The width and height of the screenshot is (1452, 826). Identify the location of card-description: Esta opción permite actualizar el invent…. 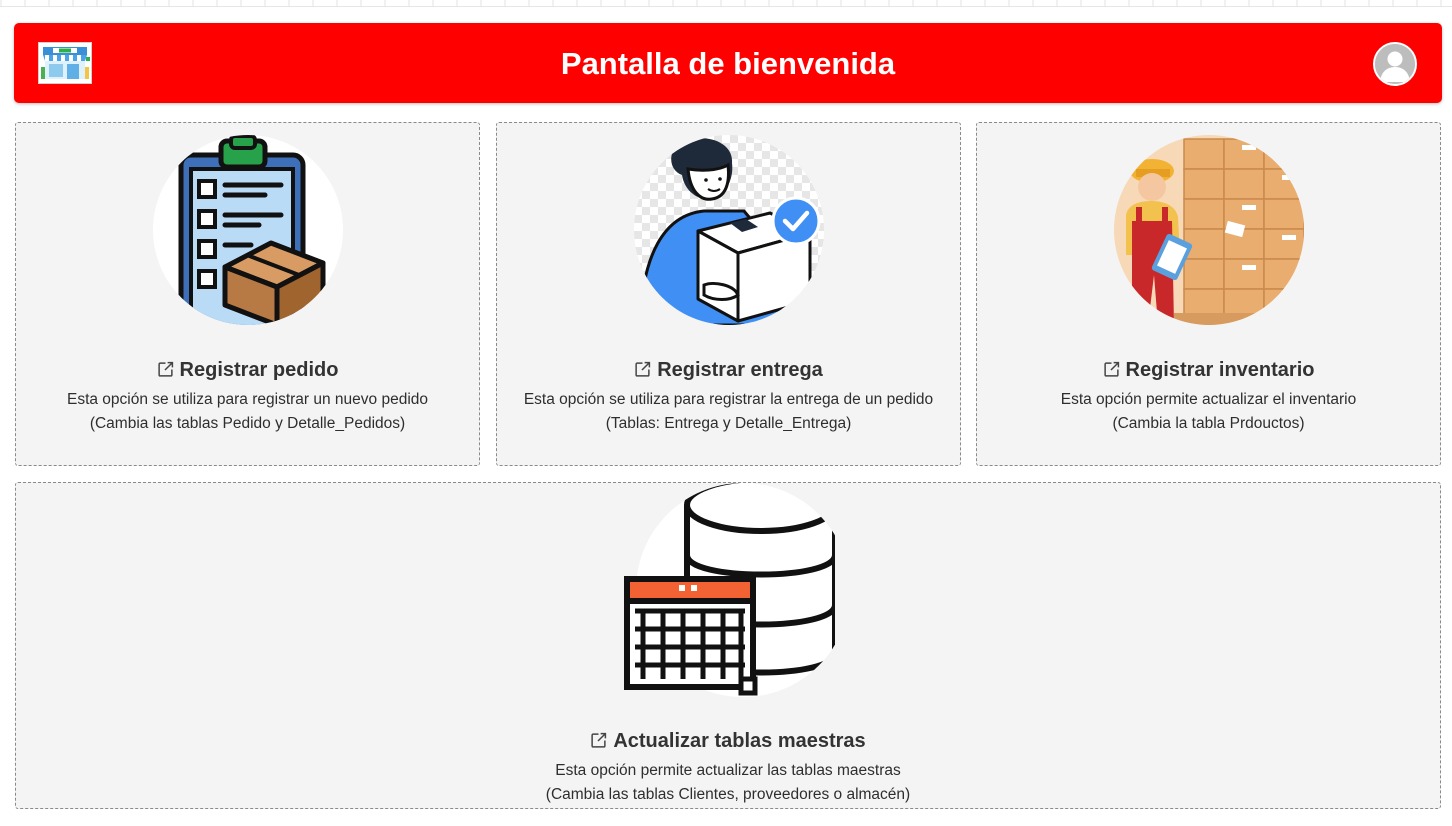
(1208, 412).